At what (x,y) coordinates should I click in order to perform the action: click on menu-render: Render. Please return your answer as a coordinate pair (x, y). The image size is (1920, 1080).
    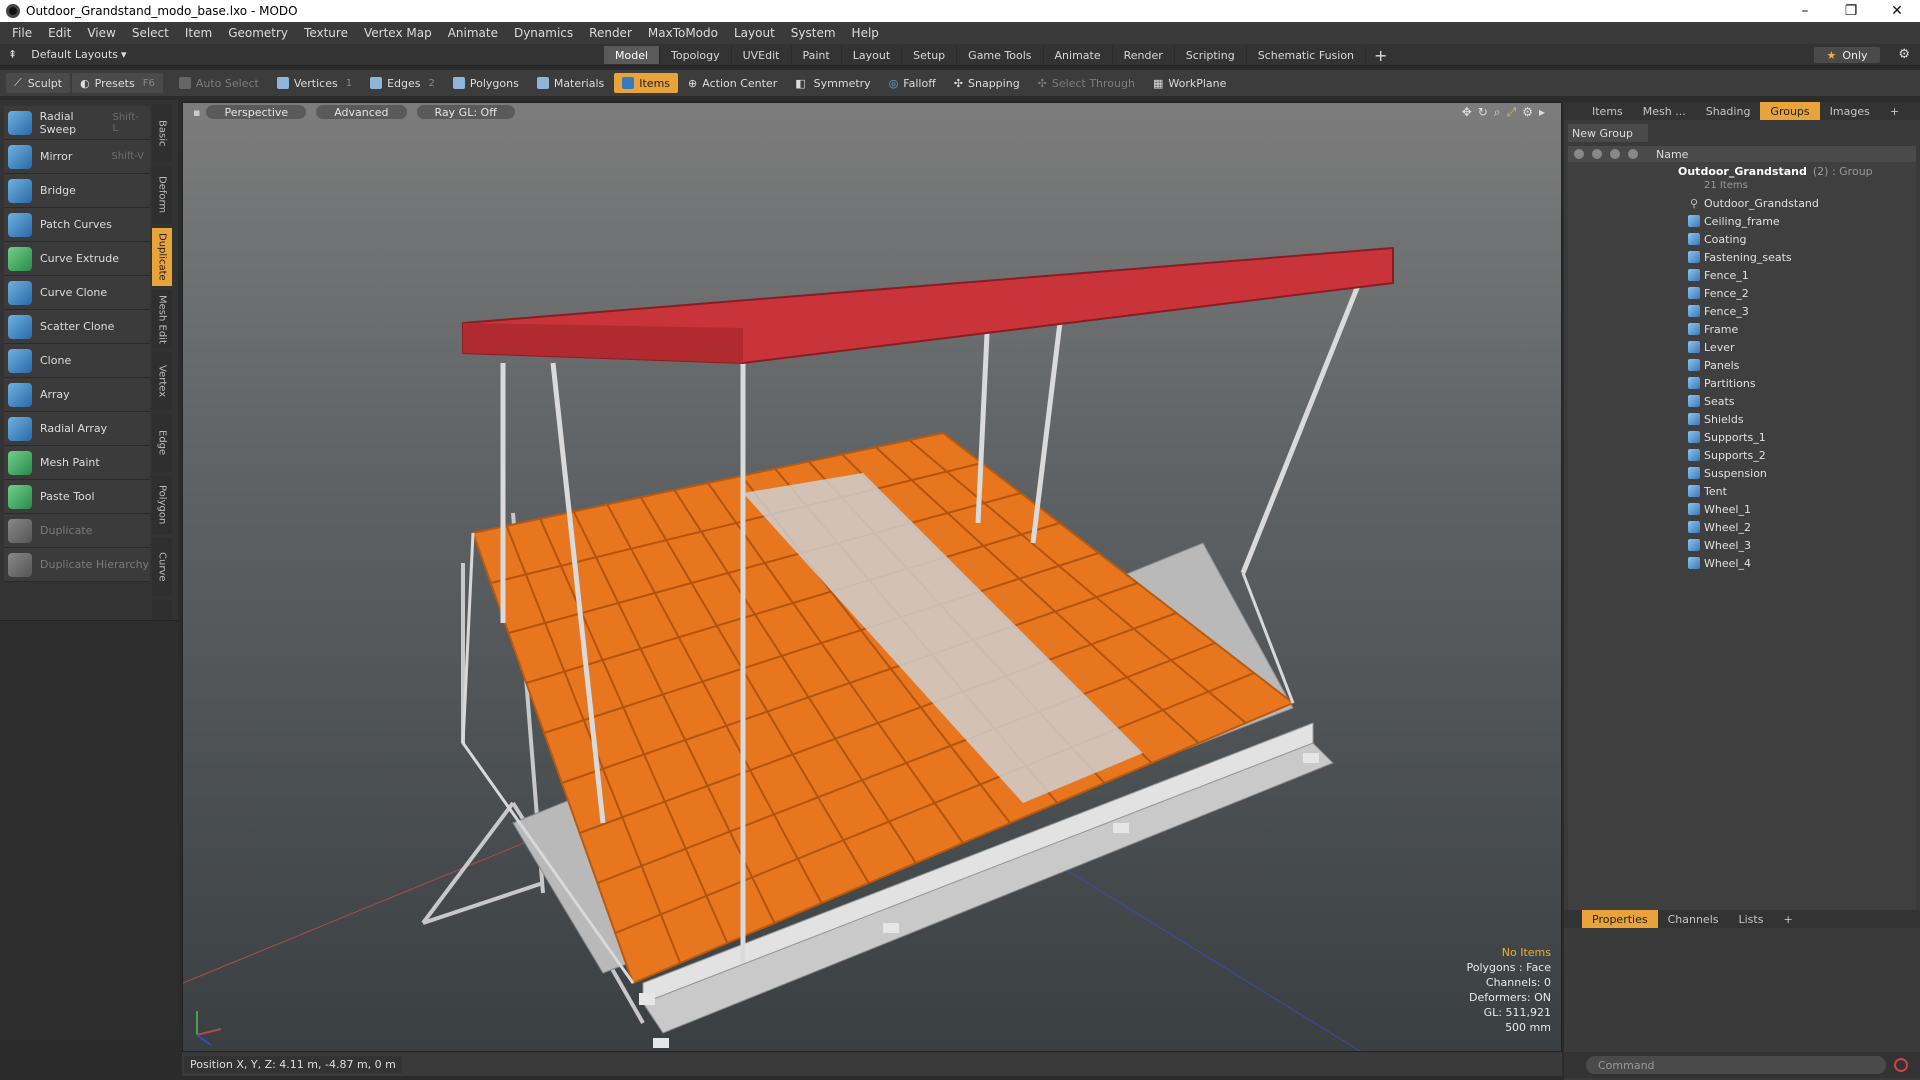
    Looking at the image, I should click on (610, 33).